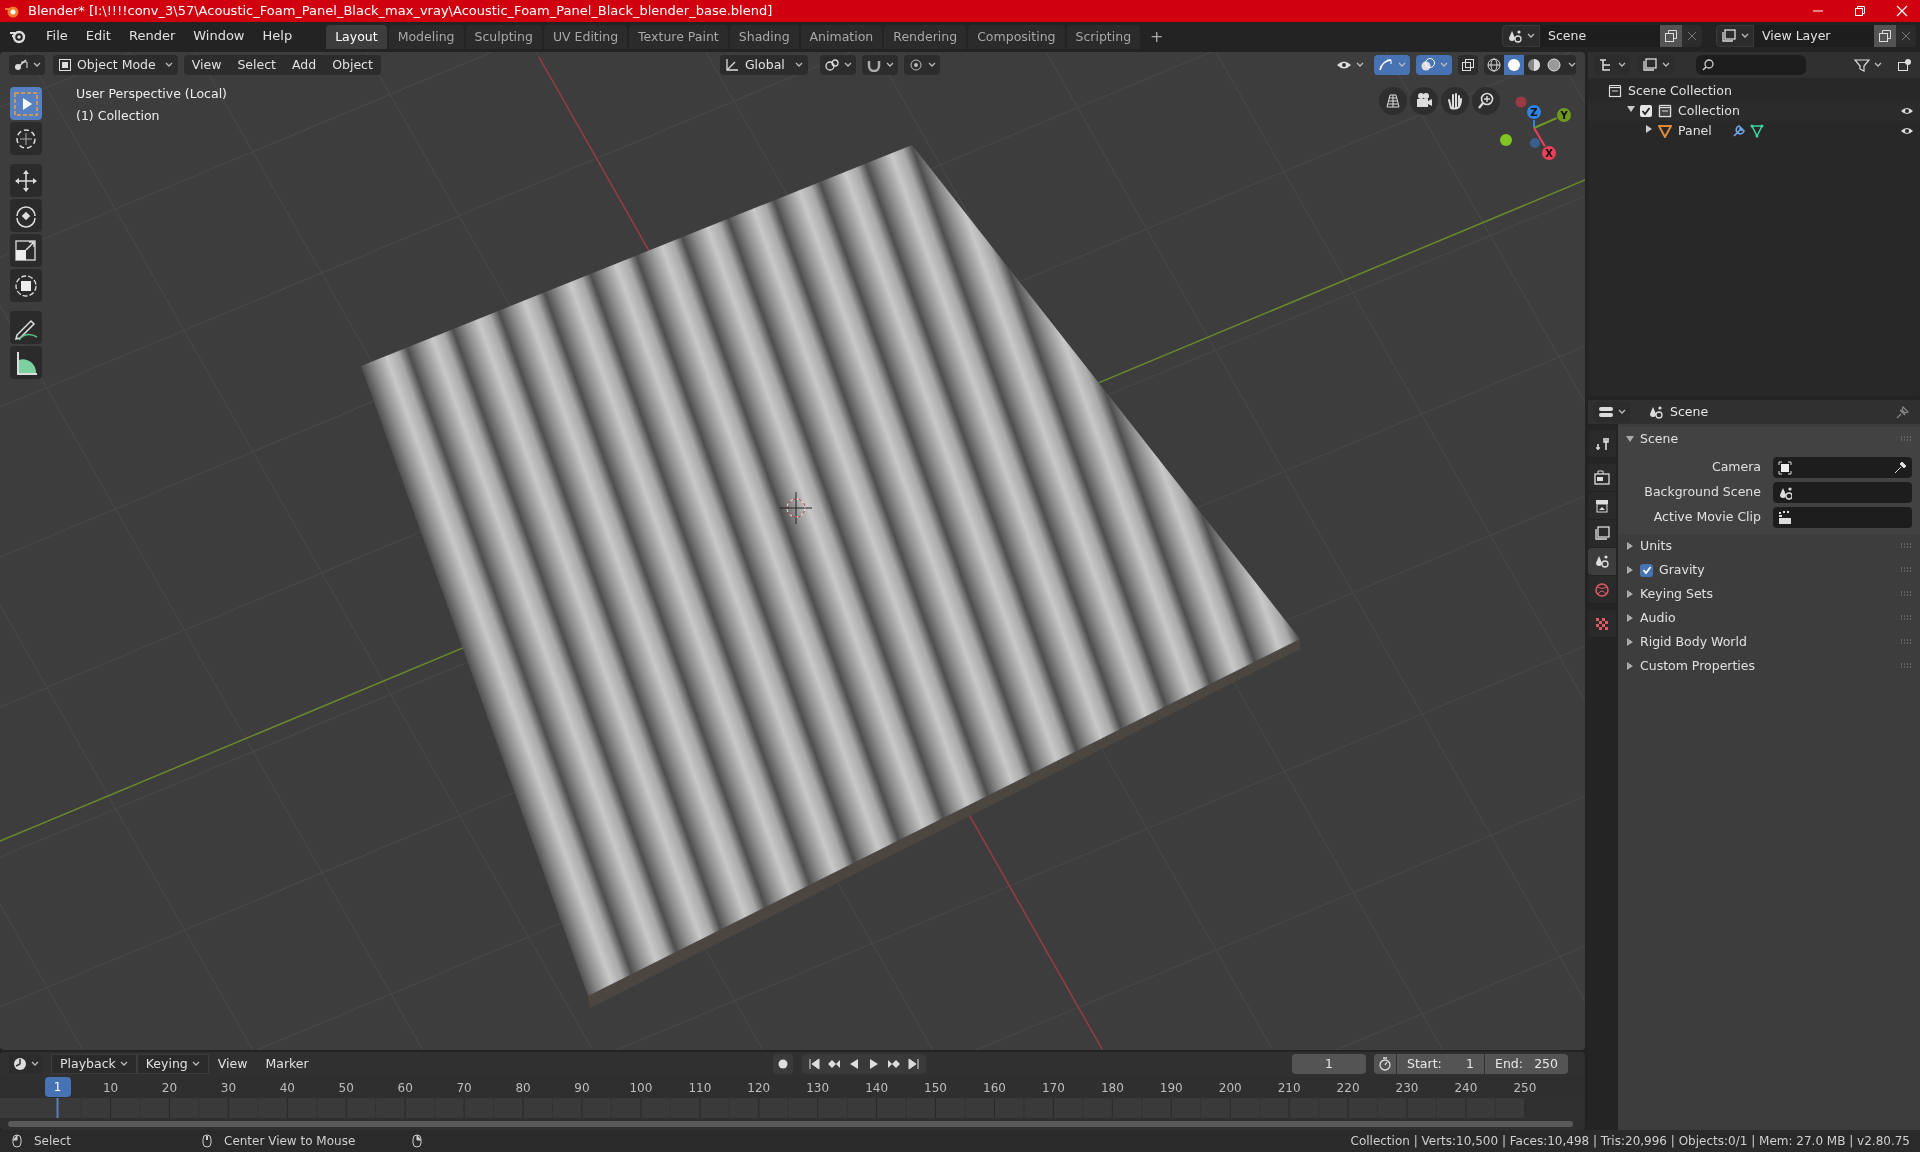  I want to click on workspace-tab: Modeling, so click(426, 37).